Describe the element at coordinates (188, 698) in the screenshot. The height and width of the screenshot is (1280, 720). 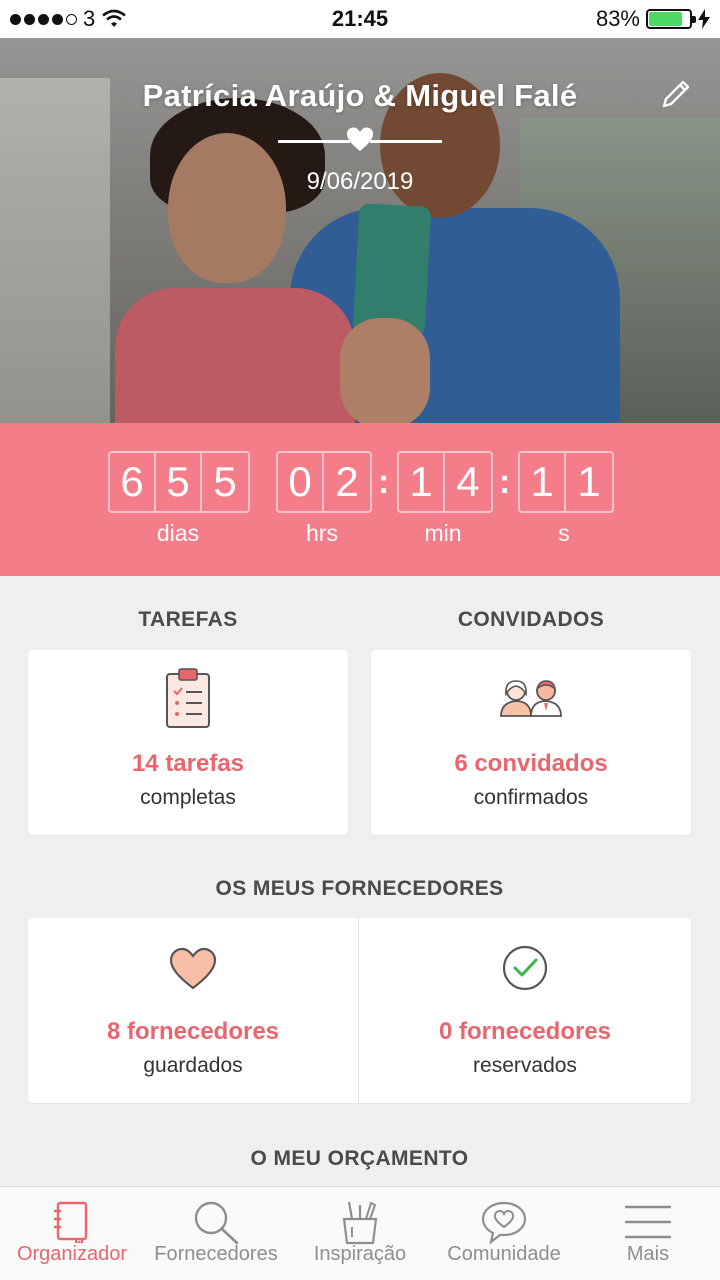
I see `clipboard-icon` at that location.